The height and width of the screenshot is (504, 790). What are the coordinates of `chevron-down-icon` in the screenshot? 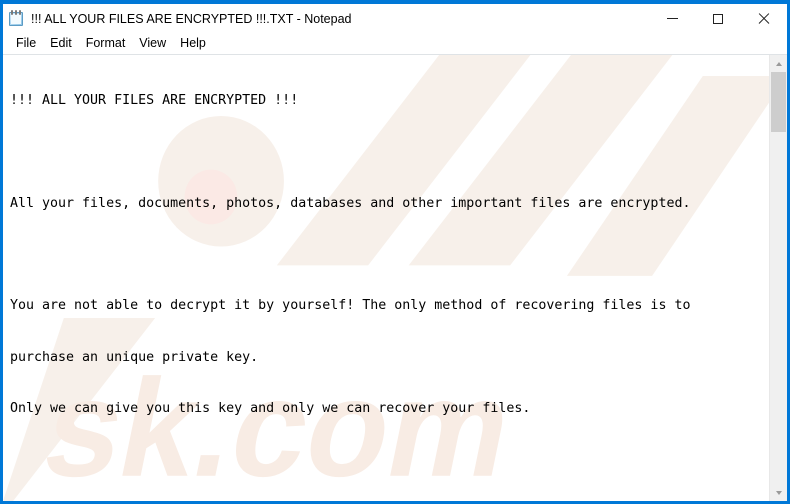 It's located at (778, 492).